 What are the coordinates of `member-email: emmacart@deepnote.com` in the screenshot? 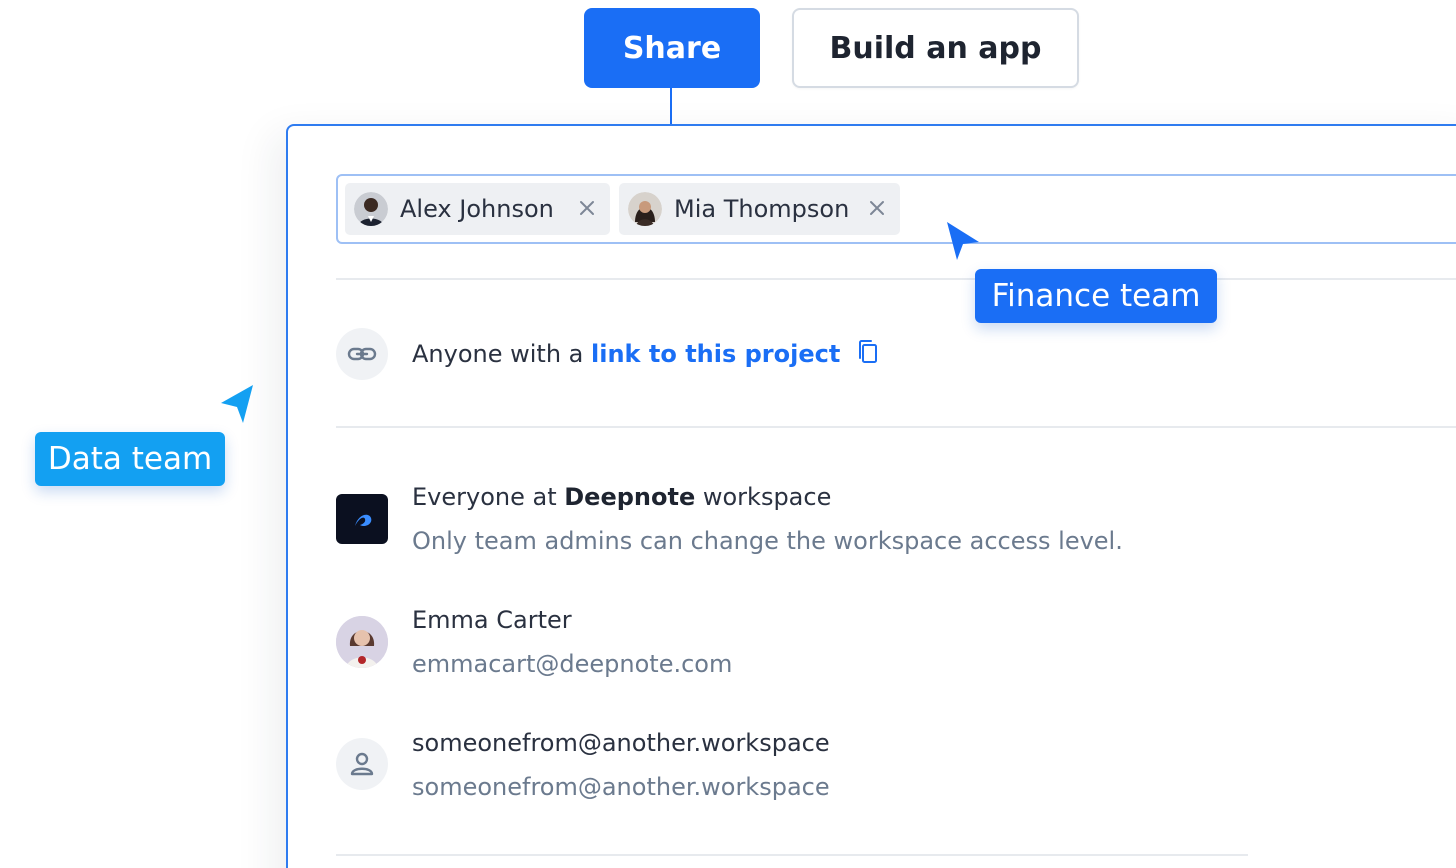 It's located at (572, 664).